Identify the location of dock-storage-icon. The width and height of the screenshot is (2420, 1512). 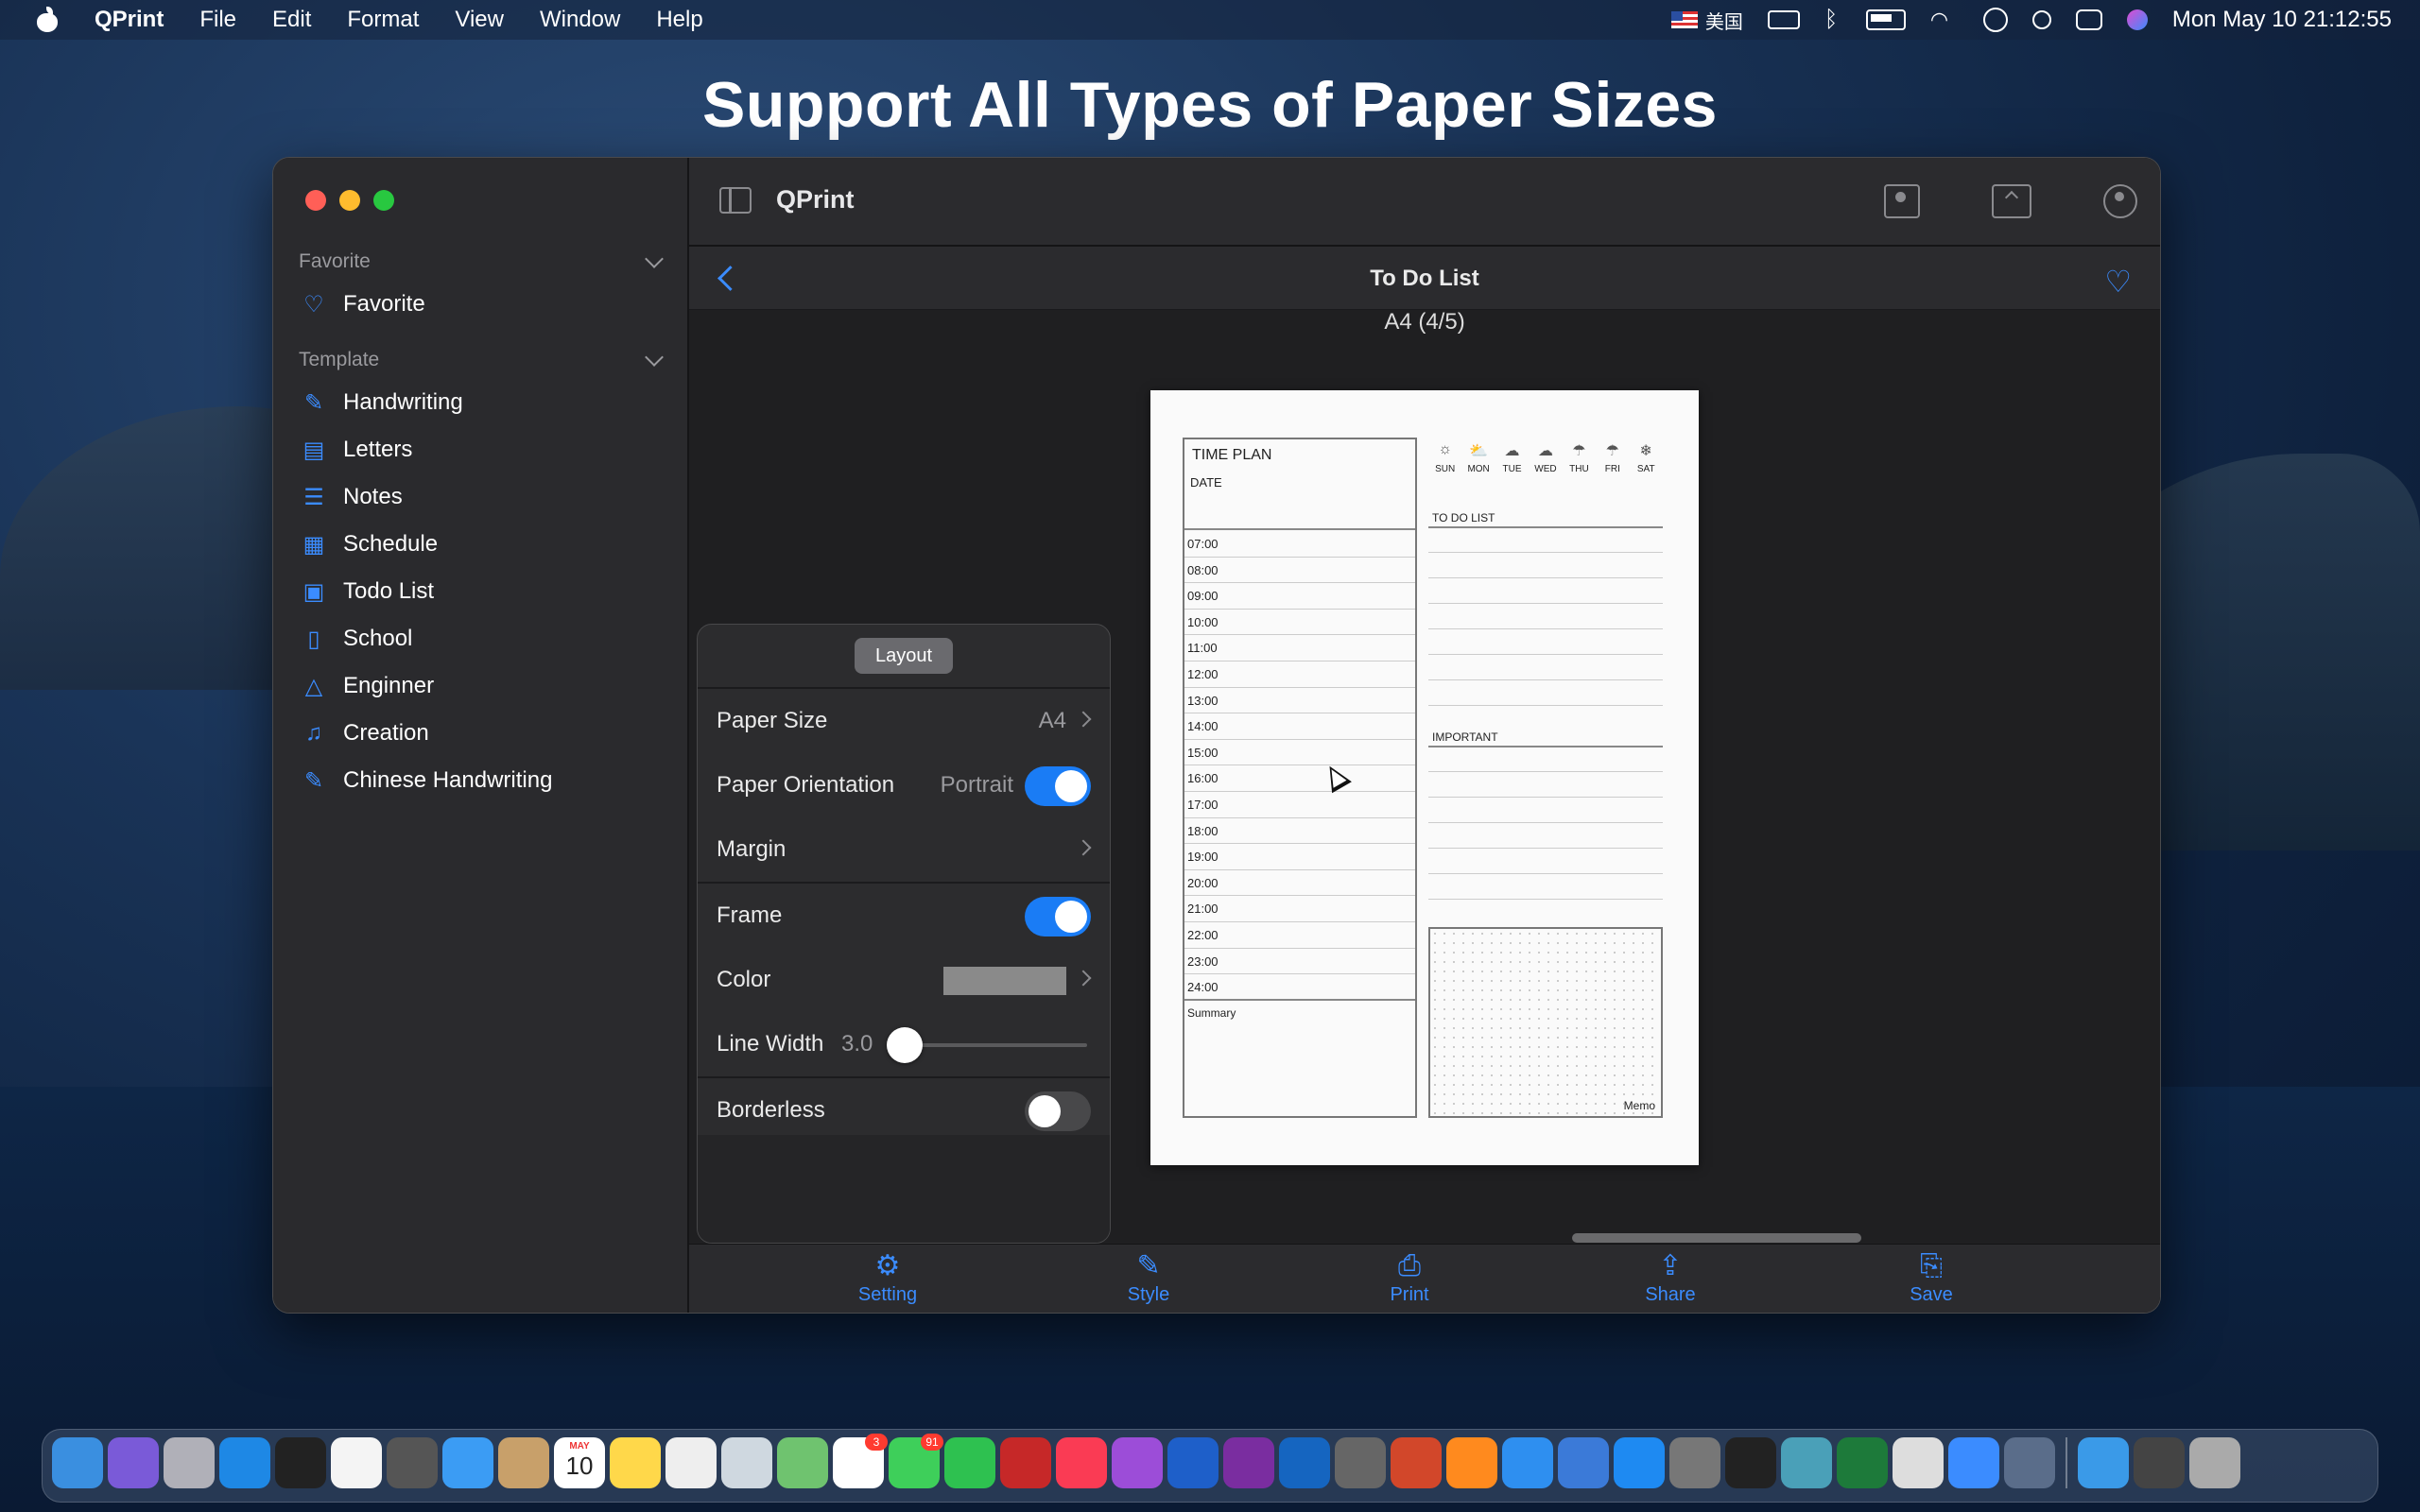
(1918, 1462).